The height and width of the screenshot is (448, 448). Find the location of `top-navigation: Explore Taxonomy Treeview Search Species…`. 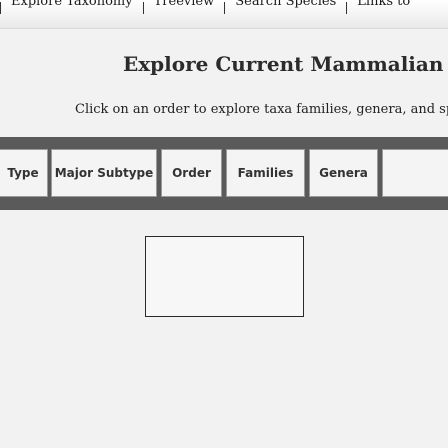

top-navigation: Explore Taxonomy Treeview Search Species… is located at coordinates (224, 14).